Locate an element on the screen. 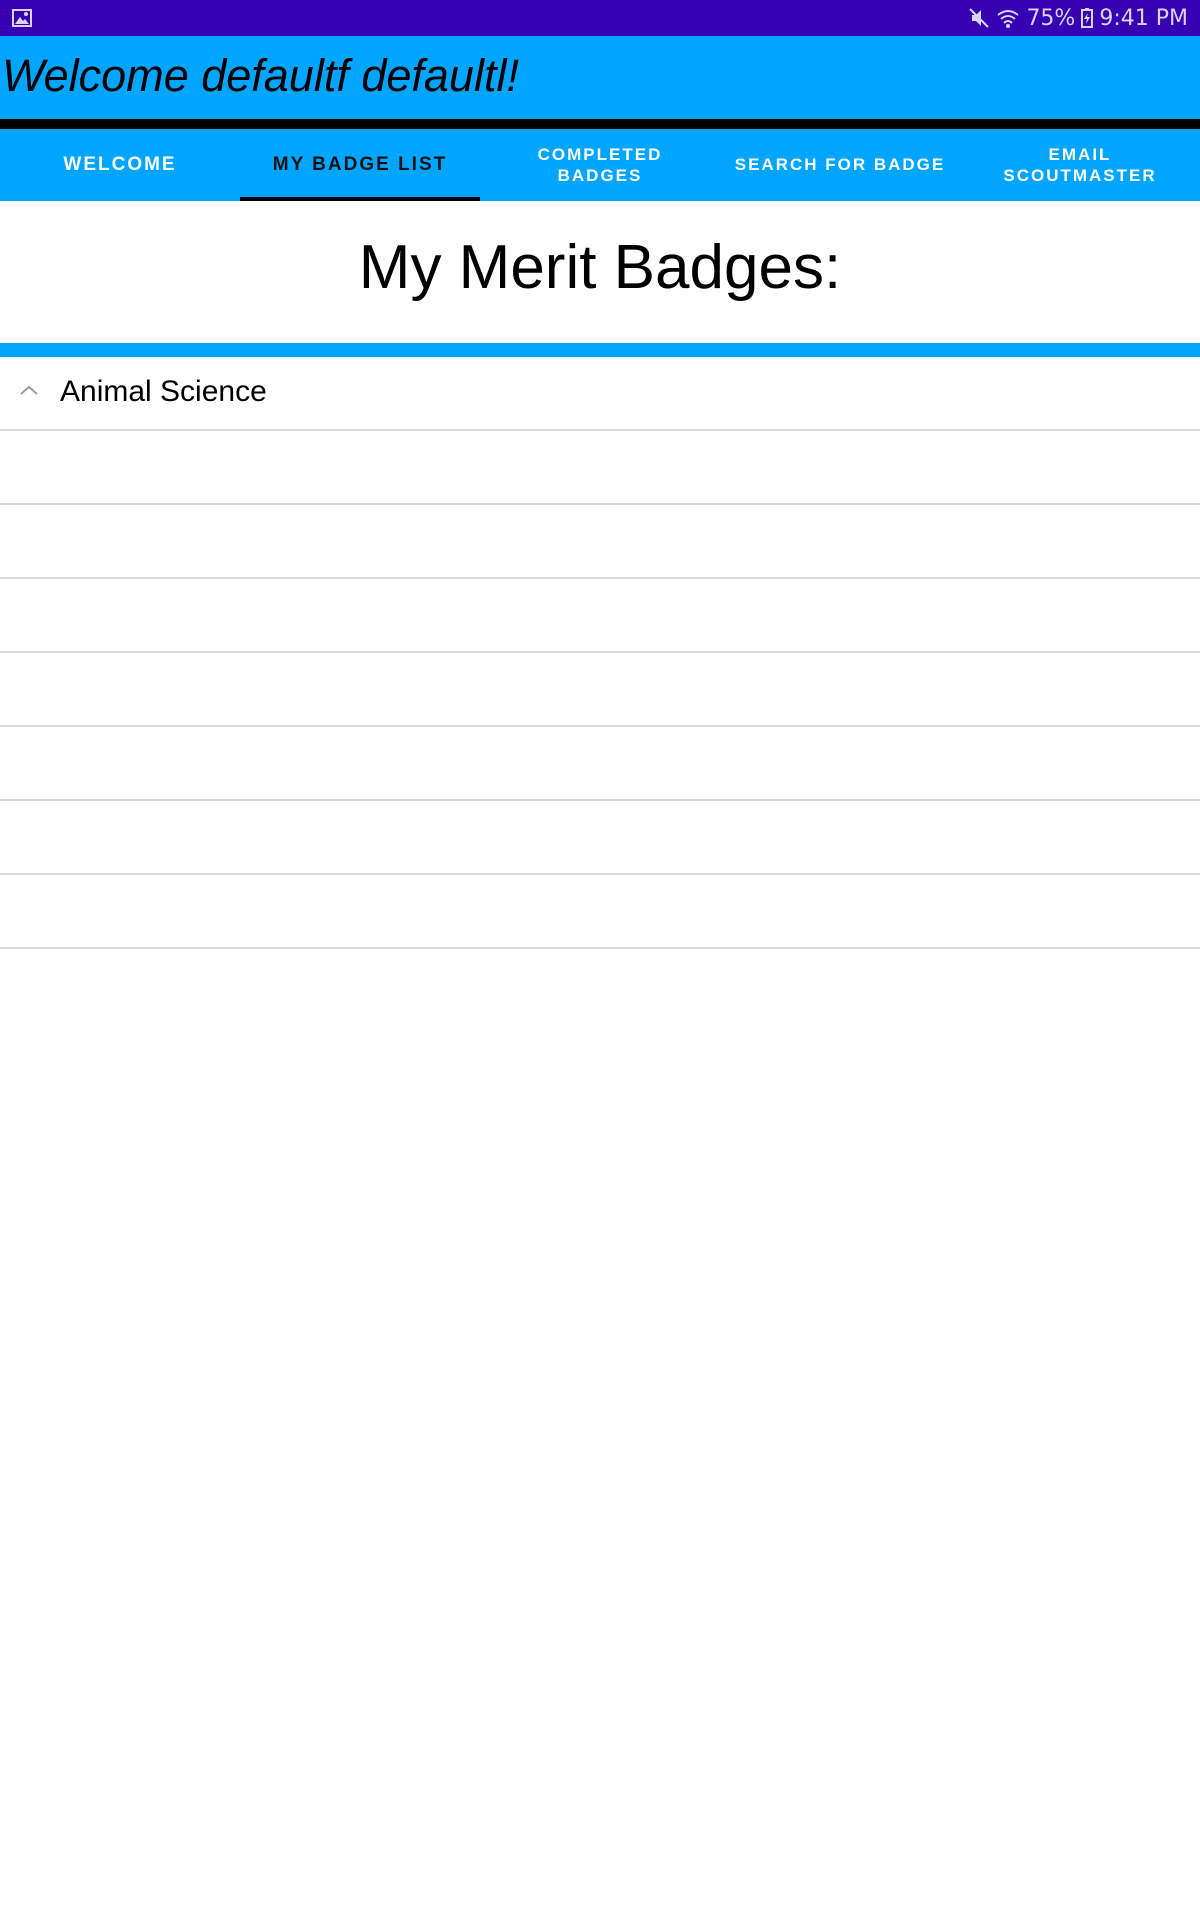  tab-welcome: WELCOME is located at coordinates (120, 165).